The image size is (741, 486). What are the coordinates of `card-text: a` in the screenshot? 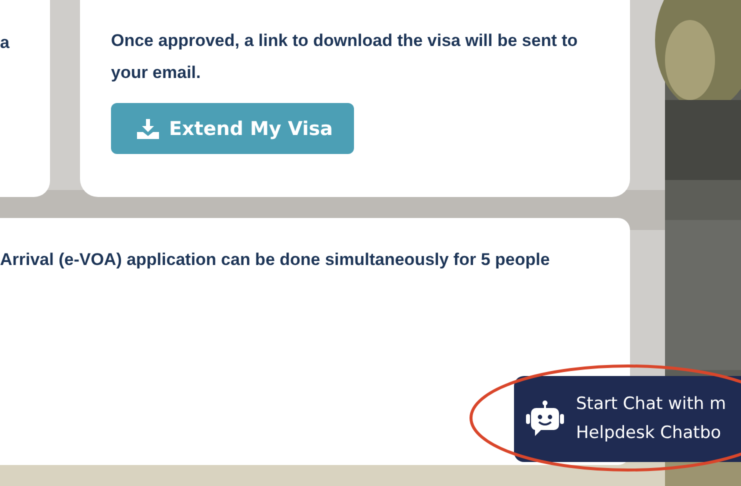 It's located at (5, 43).